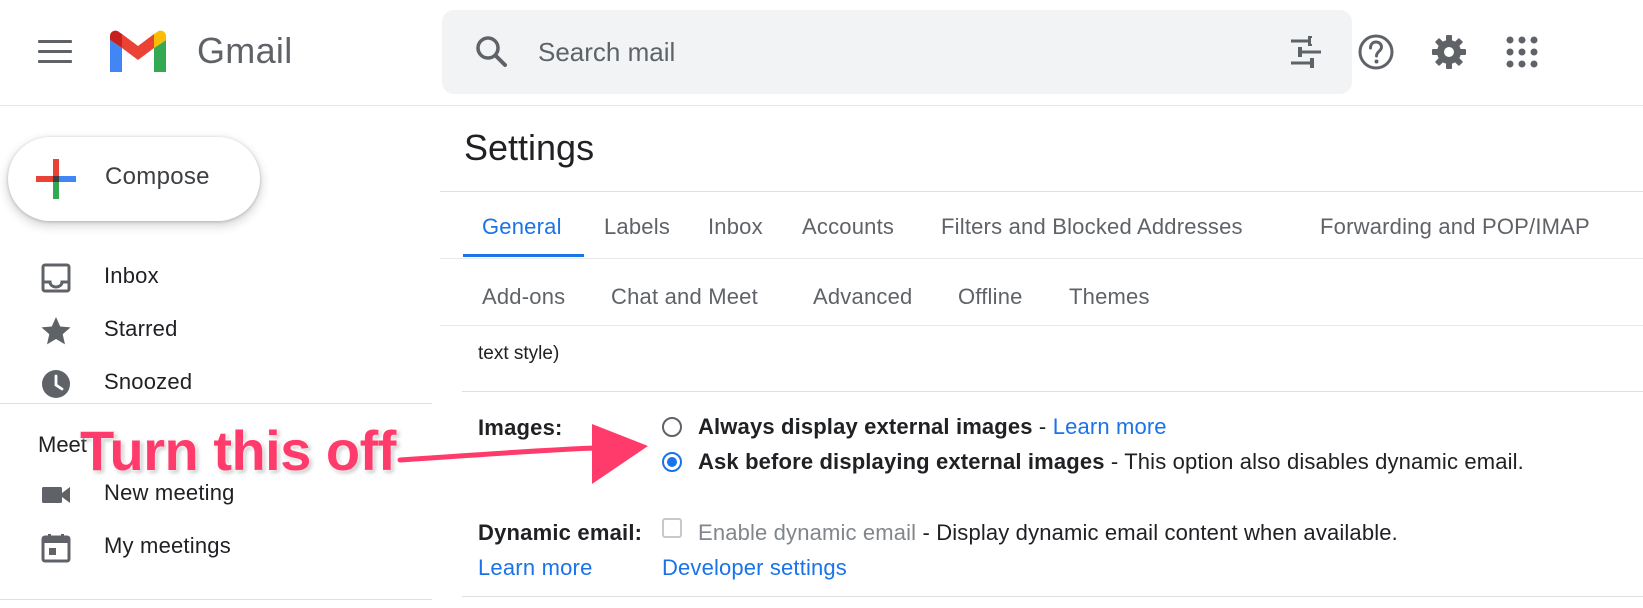  Describe the element at coordinates (901, 461) in the screenshot. I see `option-label: Ask before displaying external images` at that location.